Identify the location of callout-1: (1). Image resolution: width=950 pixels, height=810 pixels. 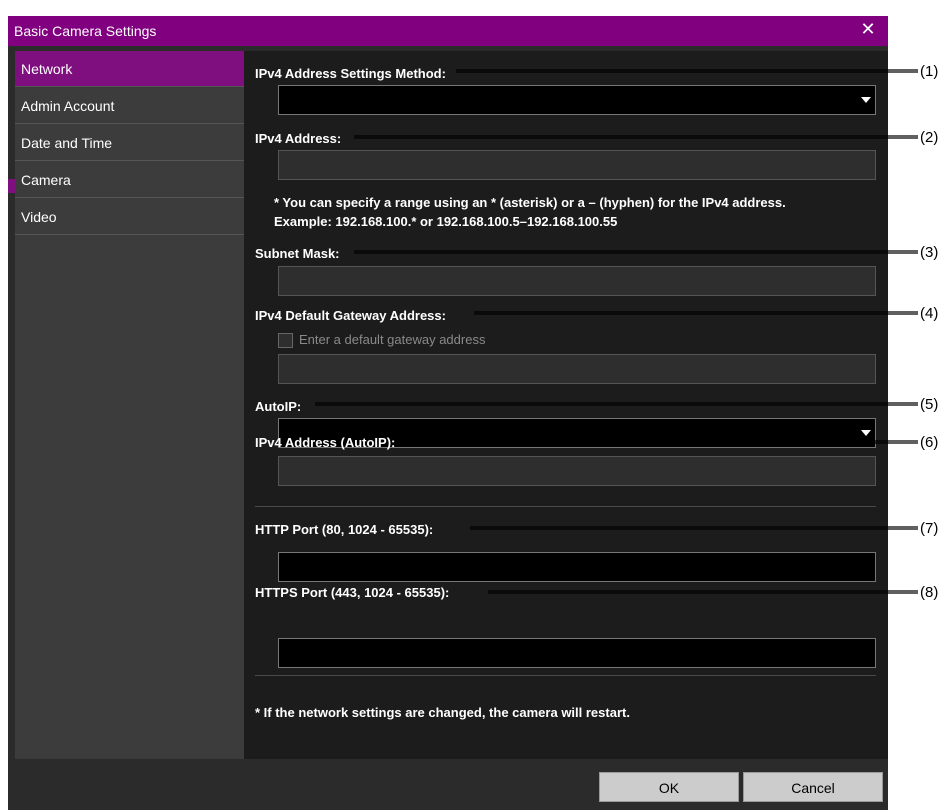
(929, 71).